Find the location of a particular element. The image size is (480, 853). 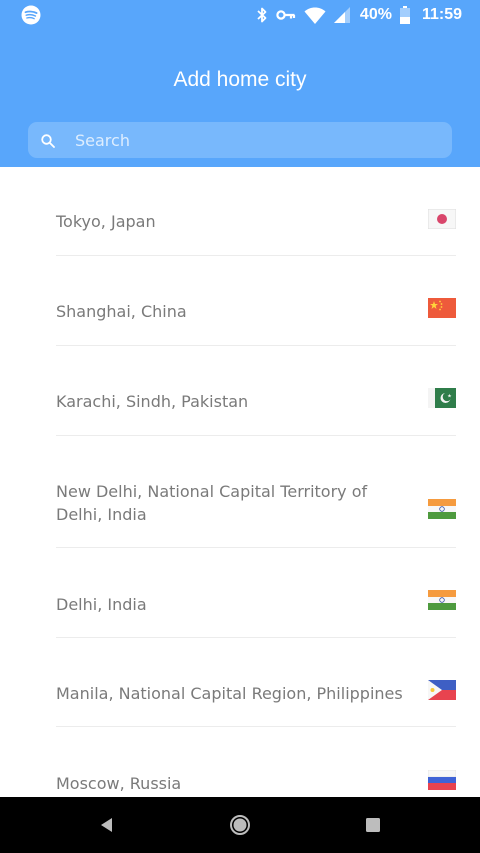

status-icons: 40% 11:59 is located at coordinates (359, 15).